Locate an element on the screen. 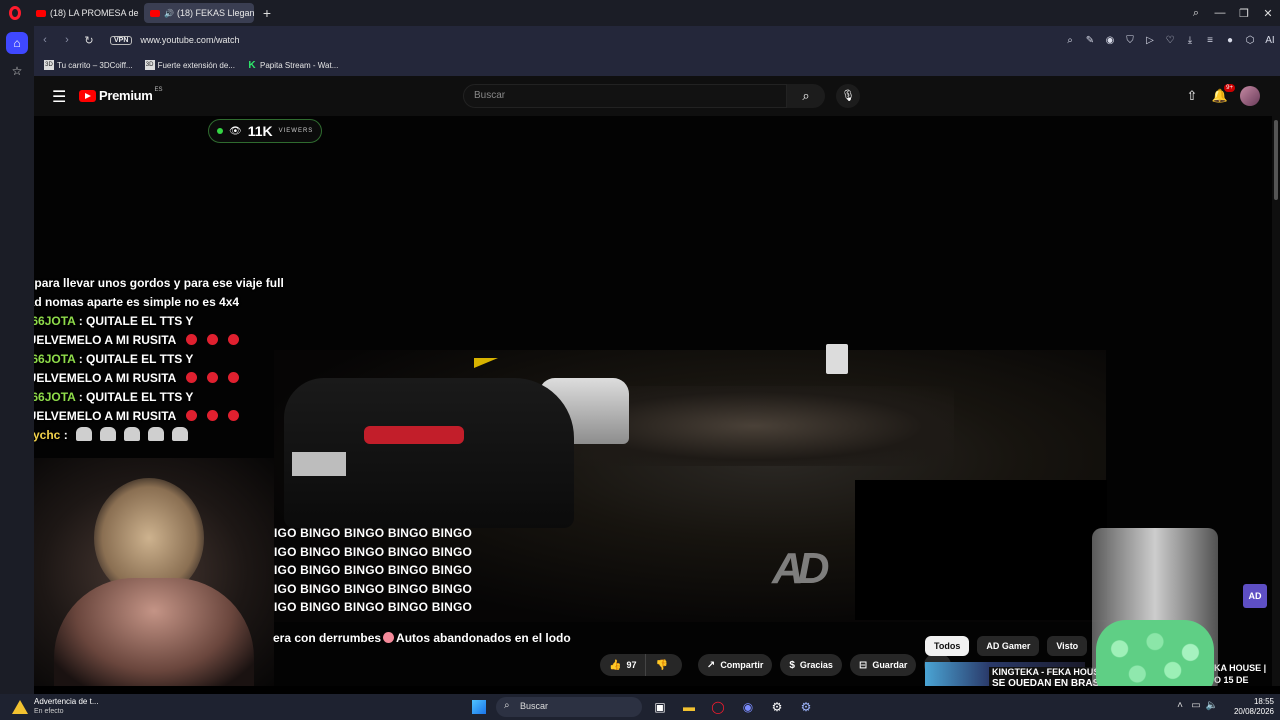 The height and width of the screenshot is (720, 1280). youtube-header: ☰ Premium ES Buscar ⌕ 🎙 ⇧ 🔔 9+ is located at coordinates (657, 96).